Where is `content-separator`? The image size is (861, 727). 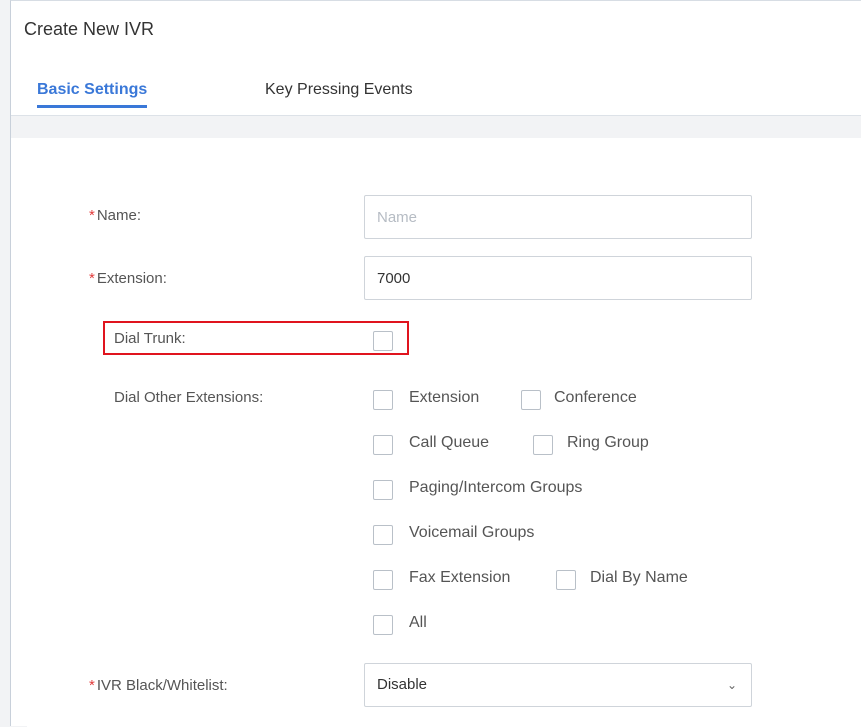 content-separator is located at coordinates (436, 127).